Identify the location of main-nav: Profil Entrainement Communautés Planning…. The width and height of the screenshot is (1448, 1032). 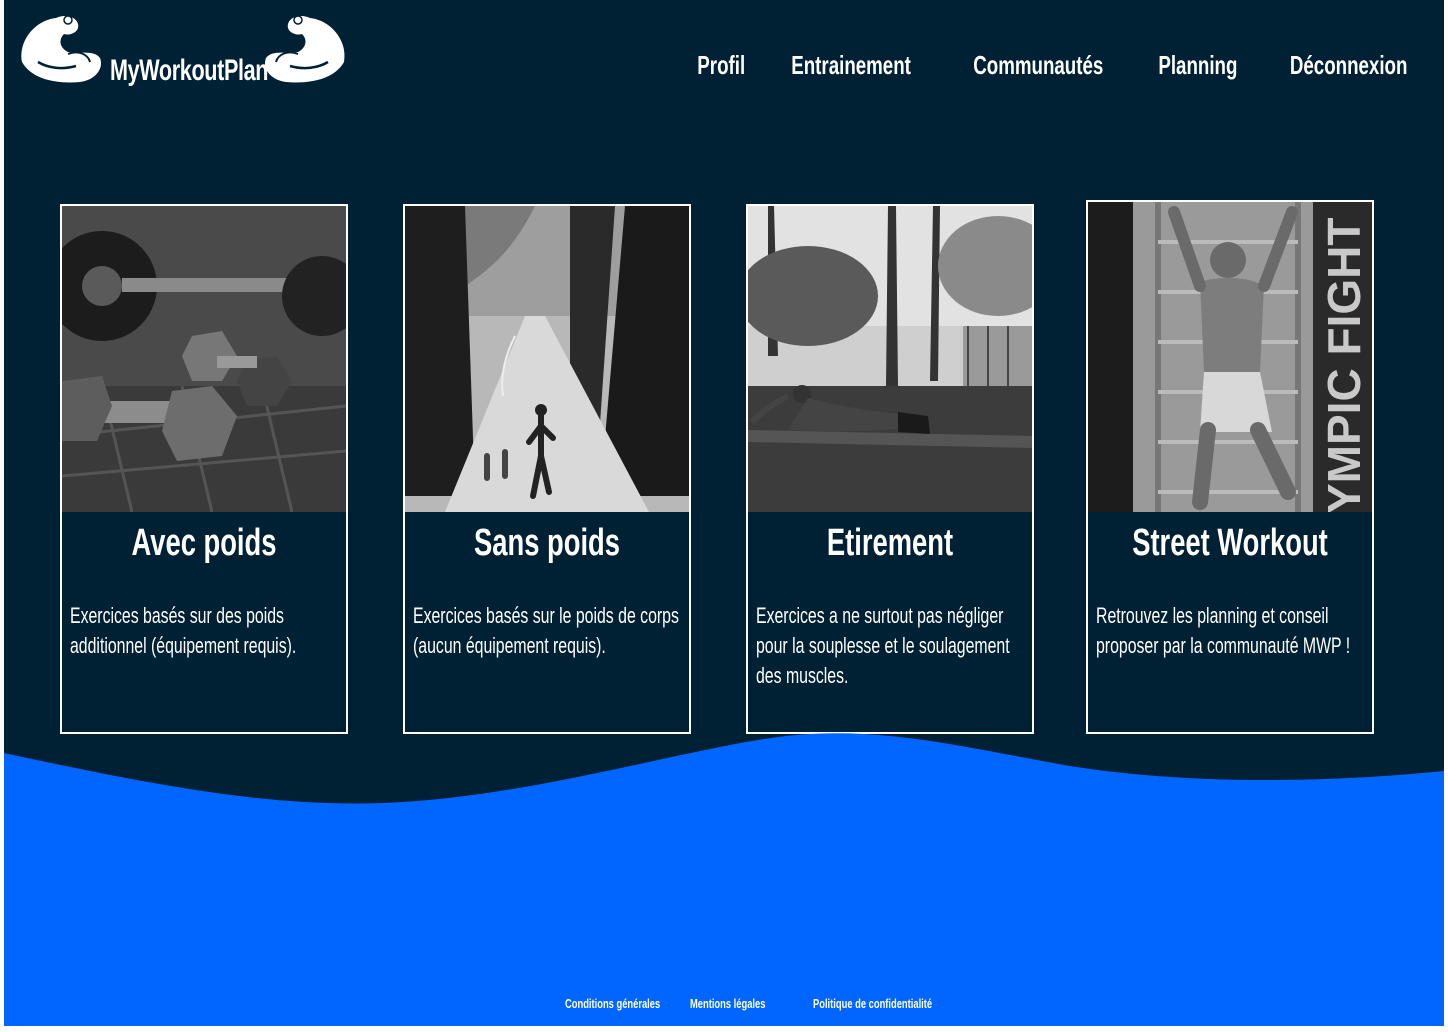
(1058, 65).